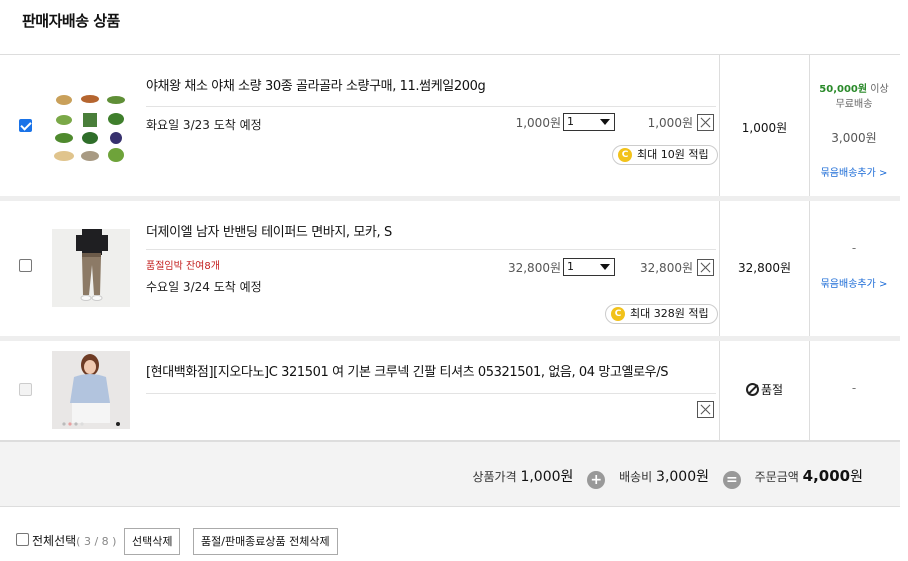  What do you see at coordinates (669, 313) in the screenshot?
I see `points-text: 최대 328원 적립` at bounding box center [669, 313].